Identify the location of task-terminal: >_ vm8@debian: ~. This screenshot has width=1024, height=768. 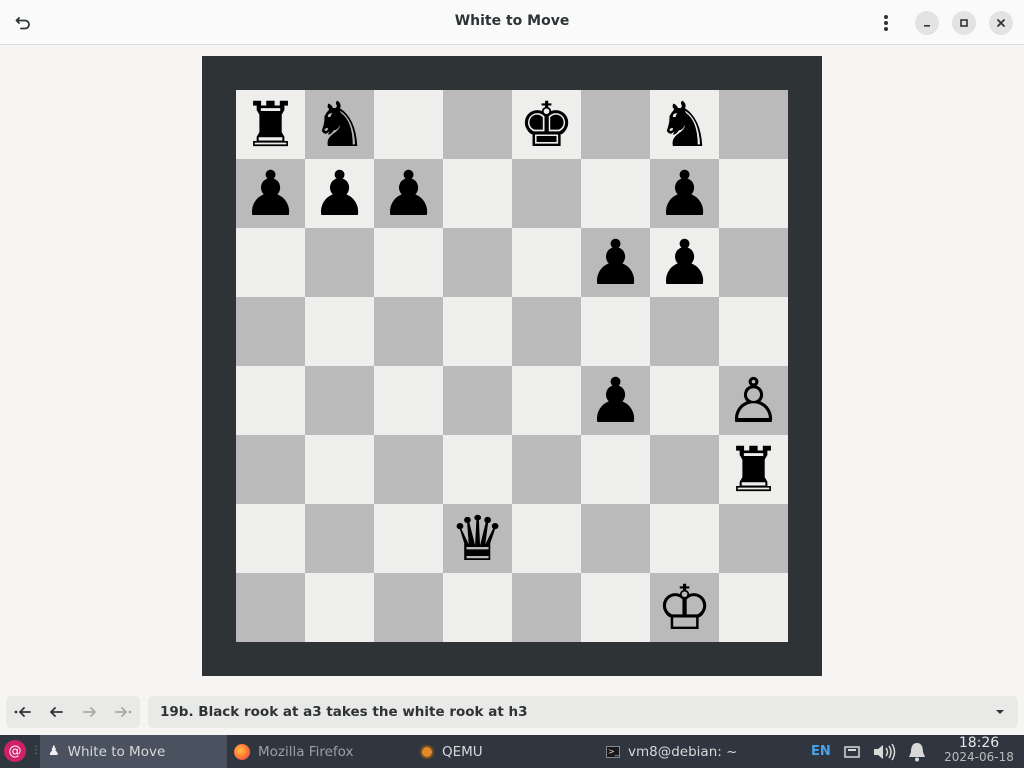
(693, 751).